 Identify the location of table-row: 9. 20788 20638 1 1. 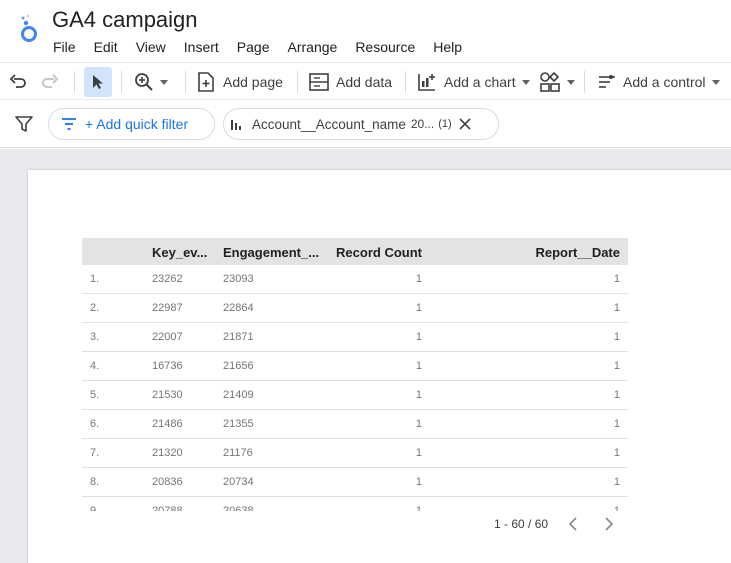
(355, 504).